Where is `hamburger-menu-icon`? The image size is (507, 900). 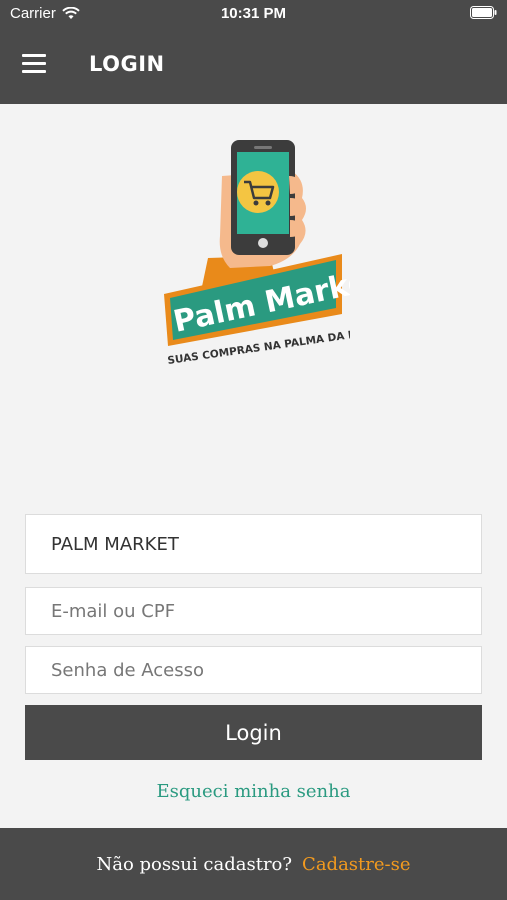
hamburger-menu-icon is located at coordinates (35, 65).